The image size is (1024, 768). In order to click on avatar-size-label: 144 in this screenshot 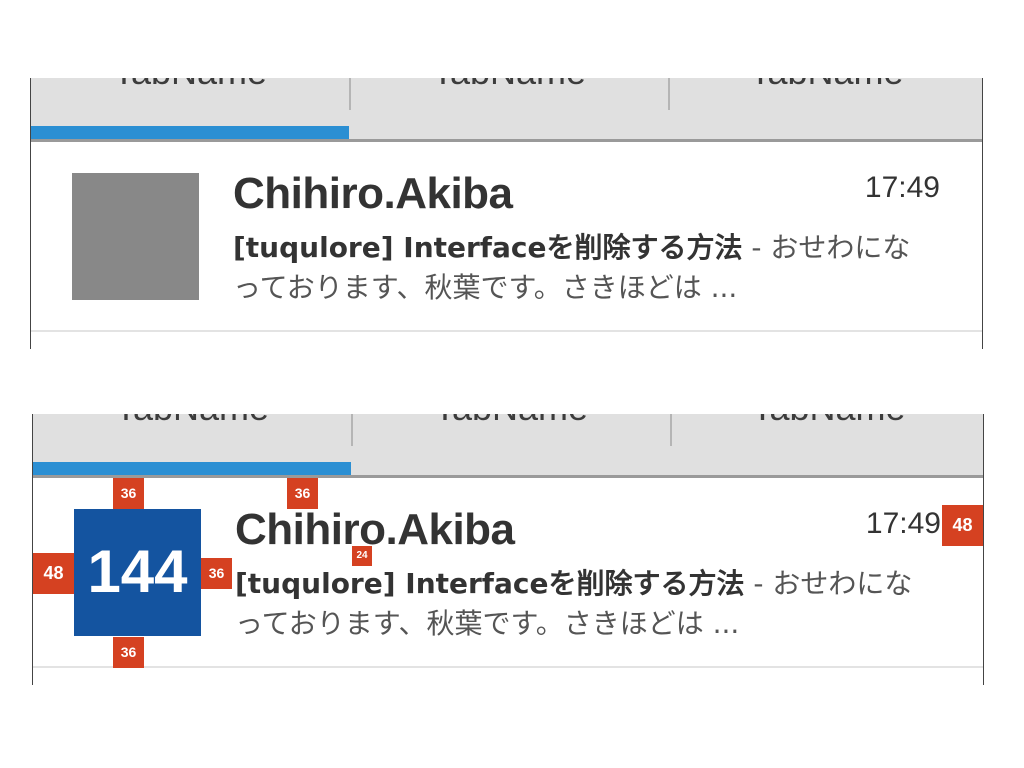, I will do `click(137, 571)`.